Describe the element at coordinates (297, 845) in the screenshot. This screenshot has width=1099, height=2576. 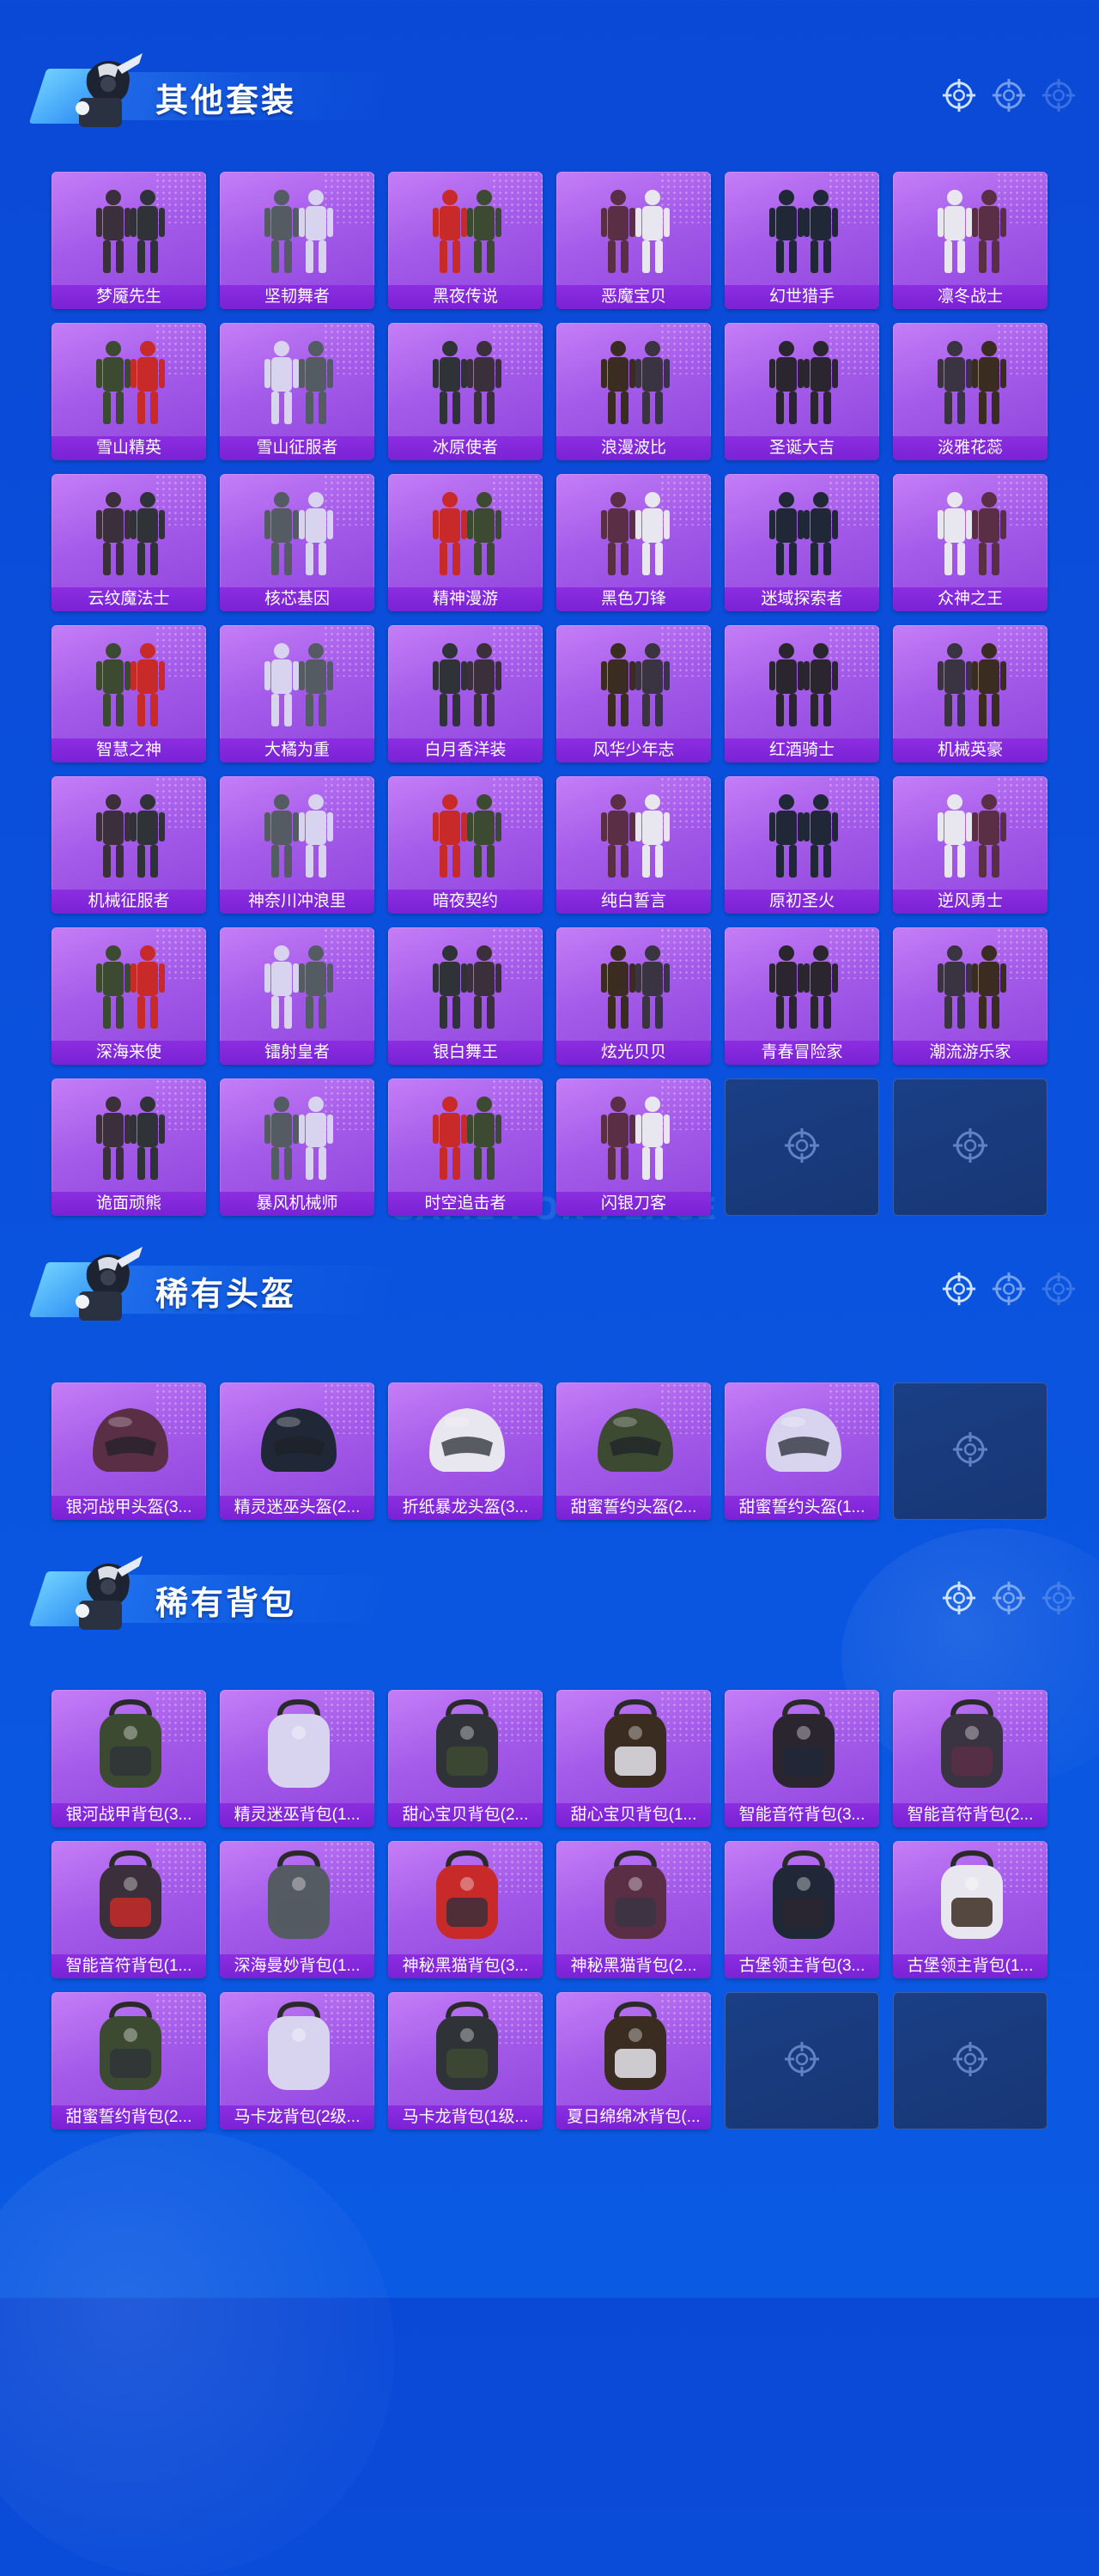
I see `item-card: 神奈川冲浪里` at that location.